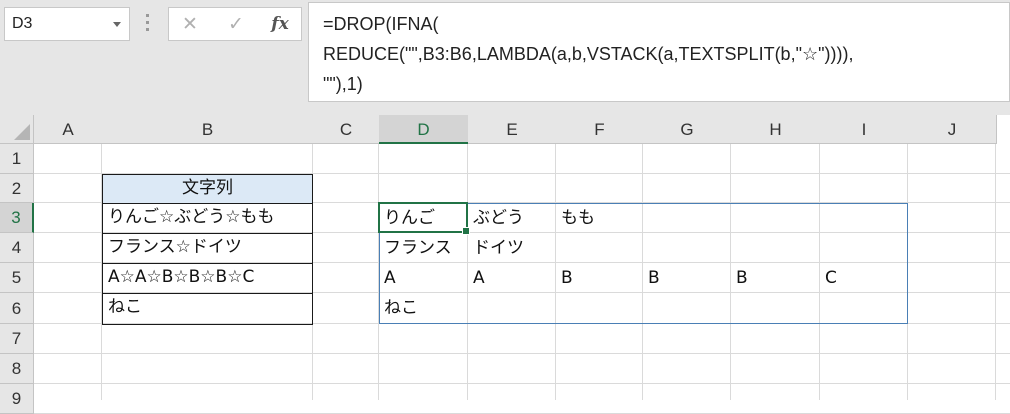 Image resolution: width=1010 pixels, height=414 pixels. Describe the element at coordinates (496, 218) in the screenshot. I see `result-cell: ぶどう` at that location.